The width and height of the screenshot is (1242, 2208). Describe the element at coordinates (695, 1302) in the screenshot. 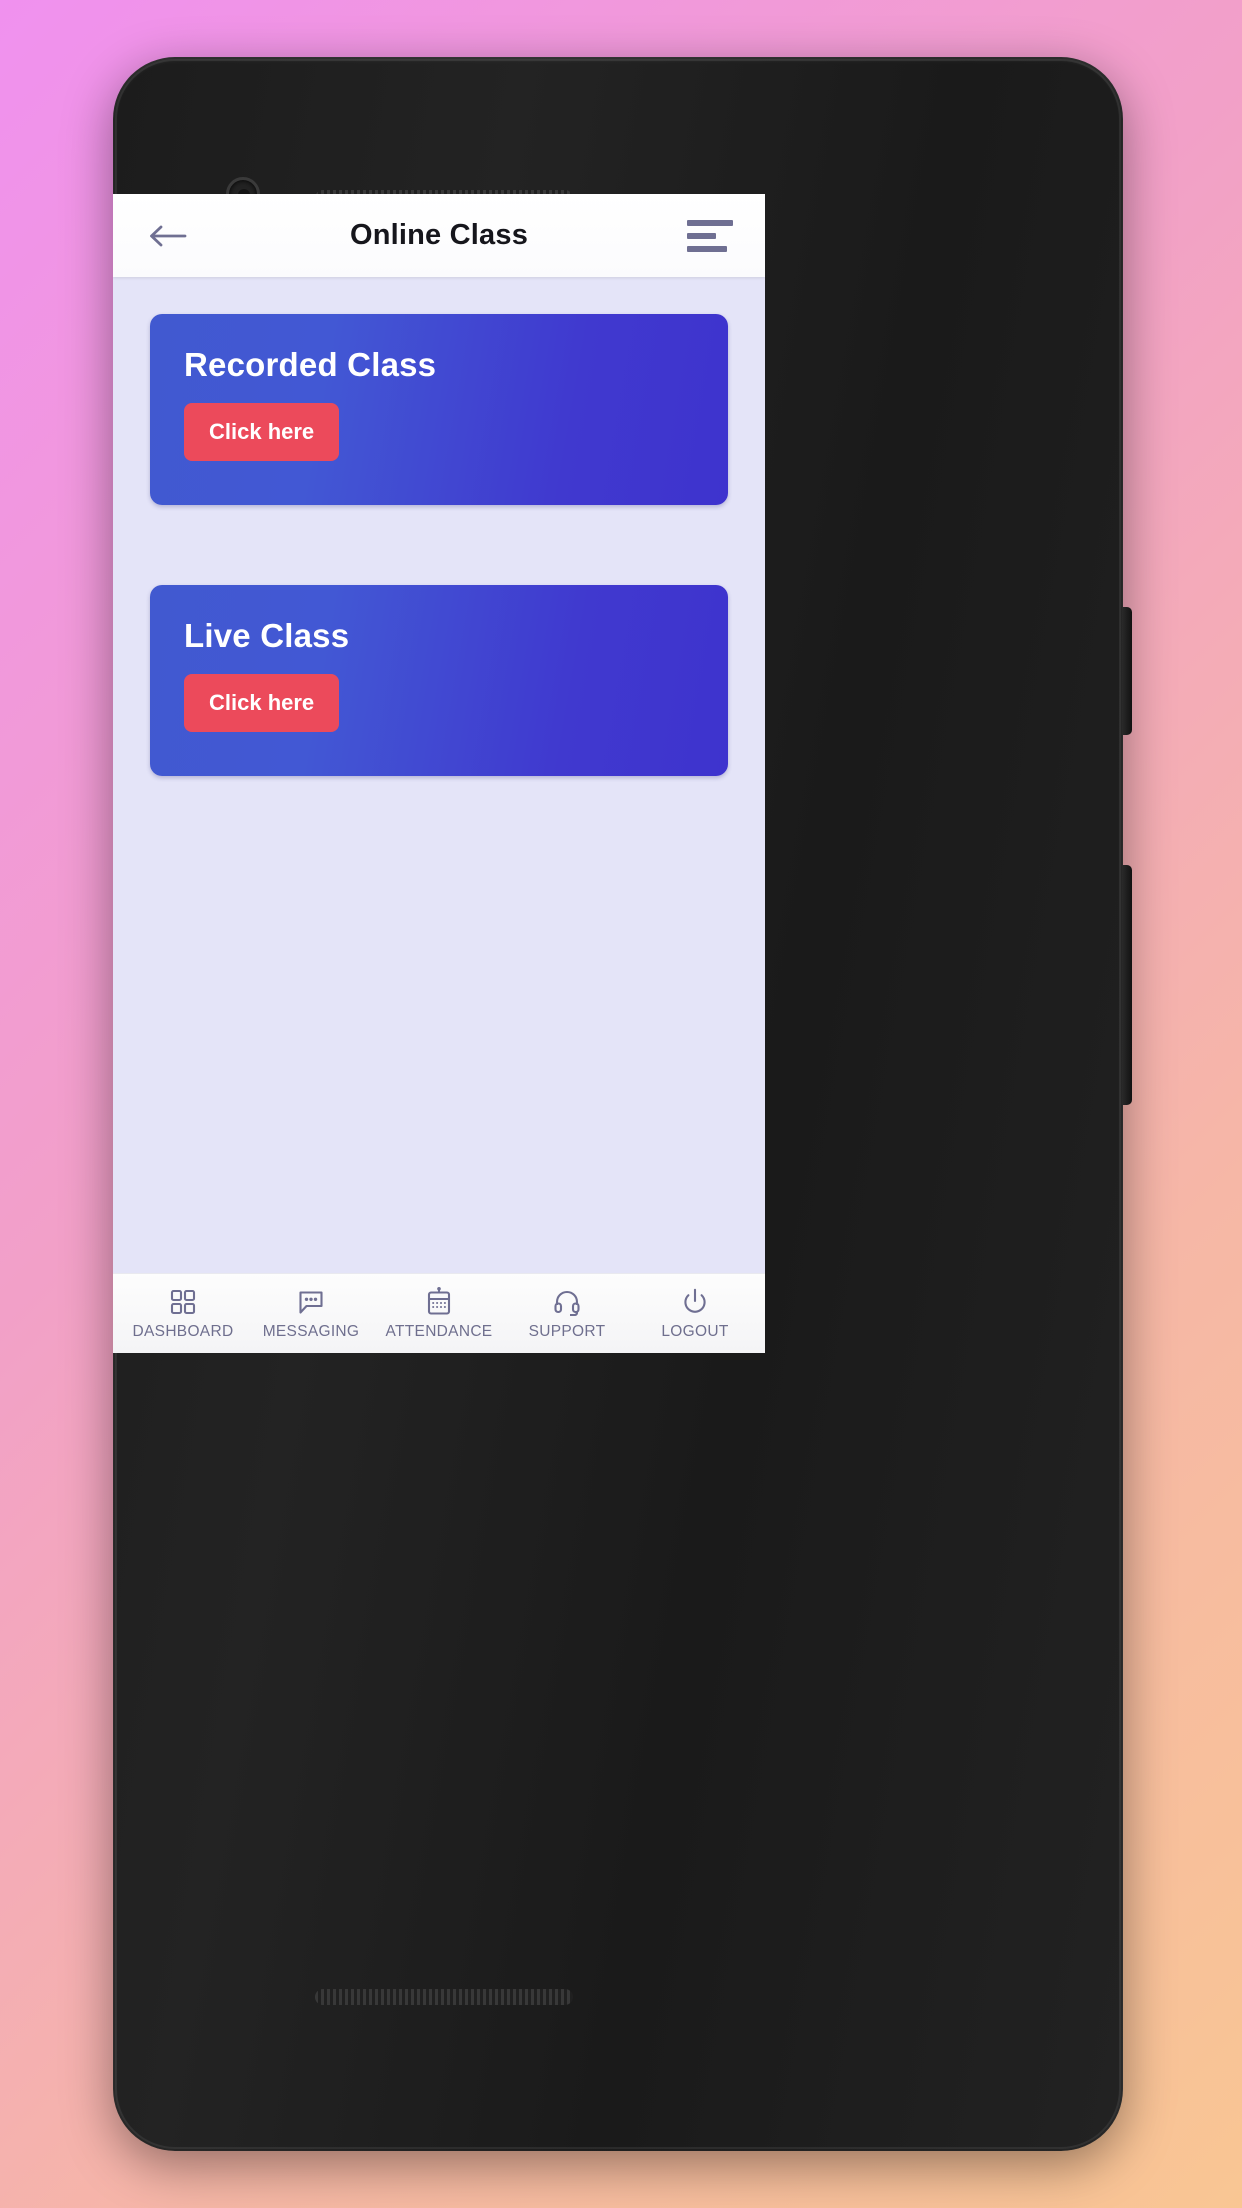

I see `power-icon` at that location.